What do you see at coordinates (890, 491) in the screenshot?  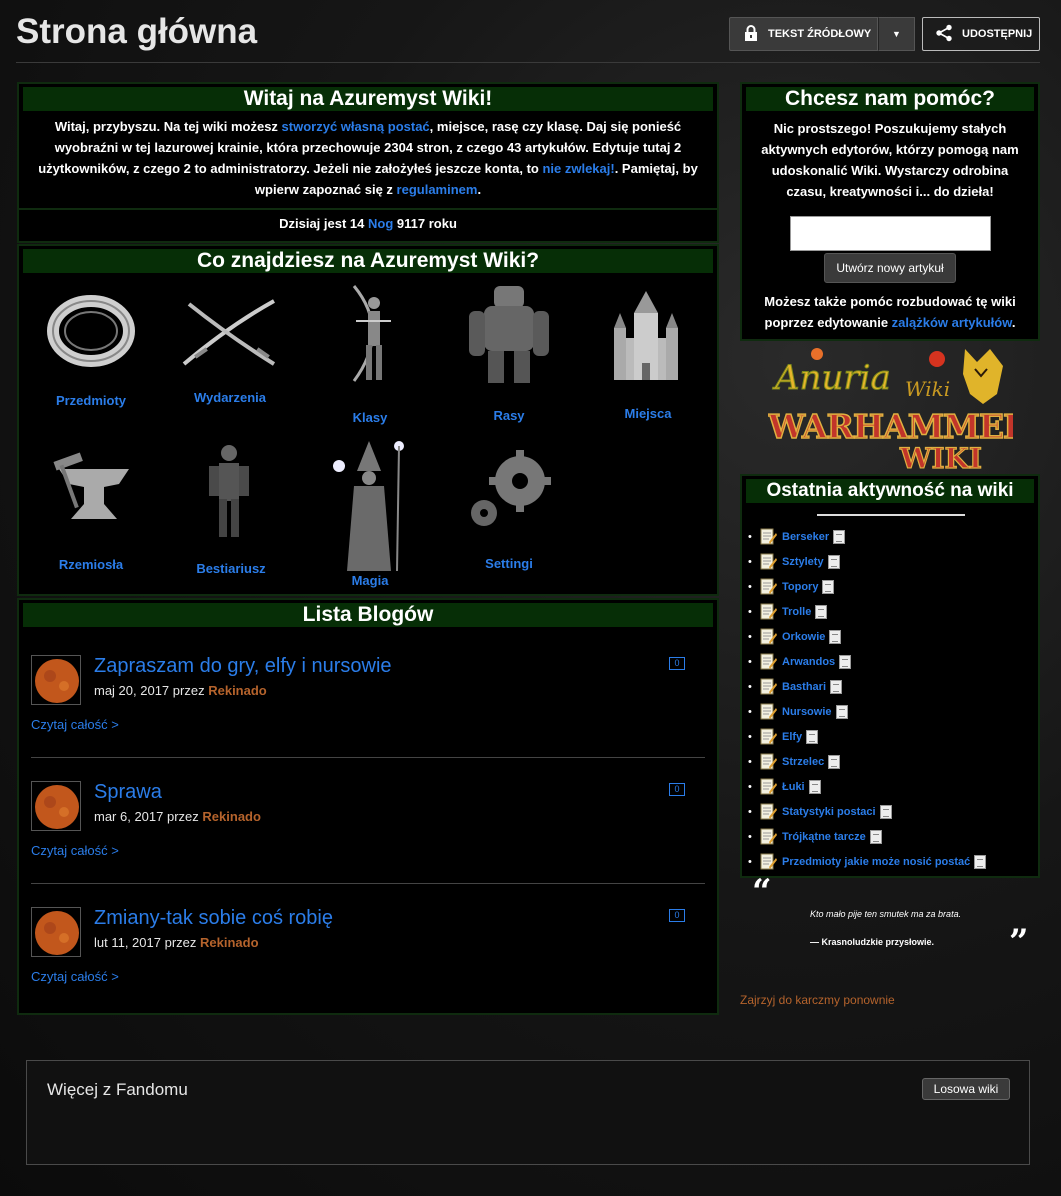 I see `activity-title: Ostatnia aktywność na wiki` at bounding box center [890, 491].